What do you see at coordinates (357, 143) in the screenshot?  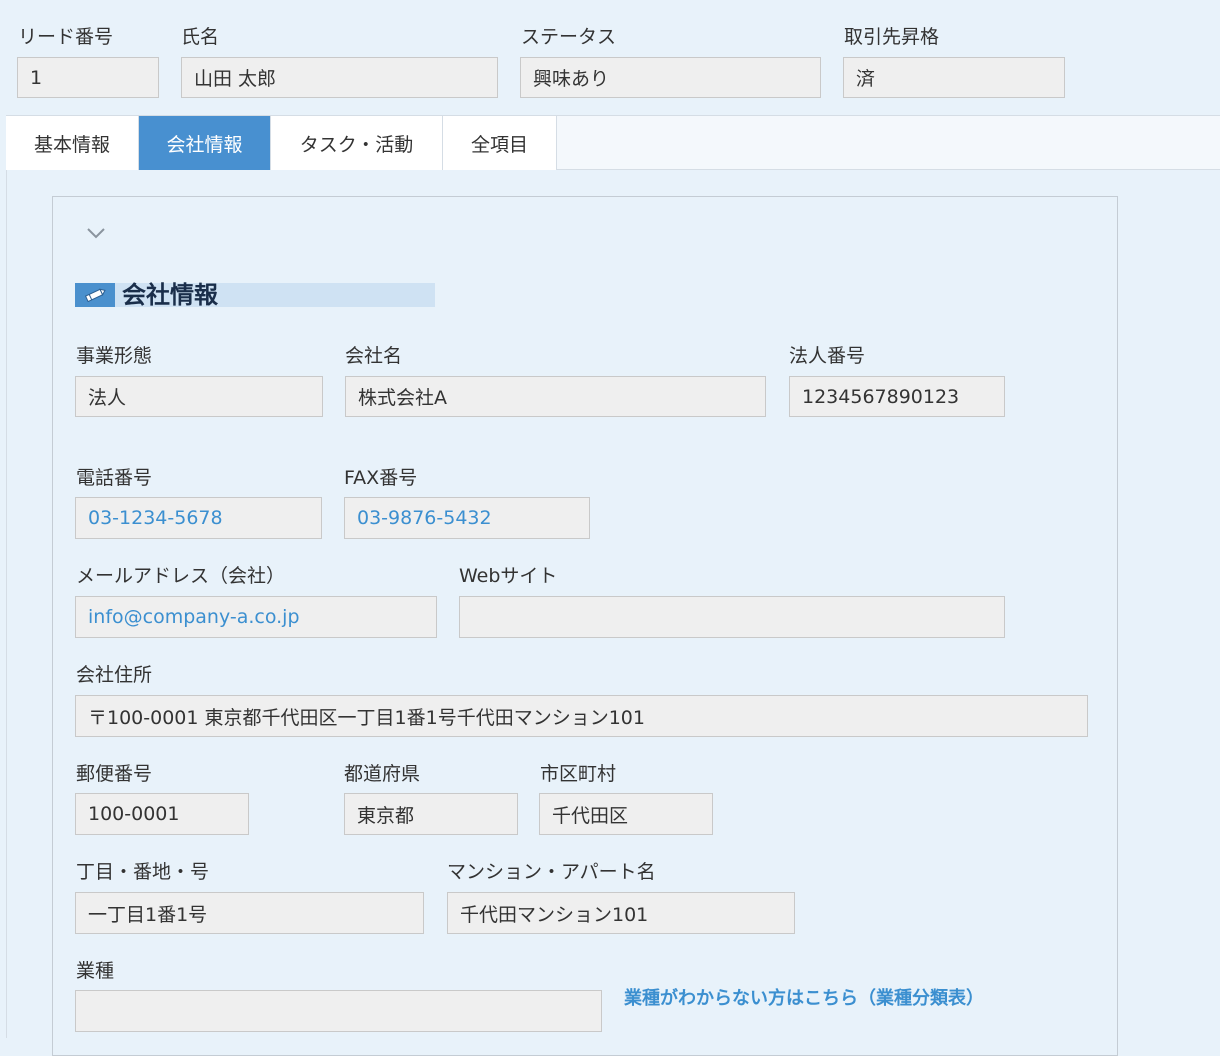 I see `tab-tasks-activities: タスク・活動` at bounding box center [357, 143].